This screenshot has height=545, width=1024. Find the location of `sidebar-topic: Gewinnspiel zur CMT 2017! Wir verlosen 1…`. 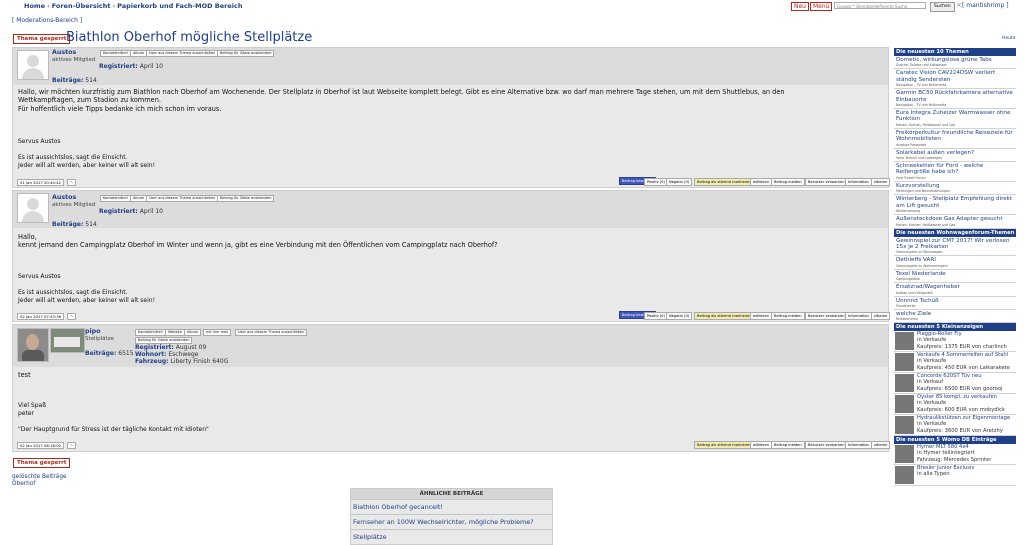

sidebar-topic: Gewinnspiel zur CMT 2017! Wir verlosen 1… is located at coordinates (955, 247).